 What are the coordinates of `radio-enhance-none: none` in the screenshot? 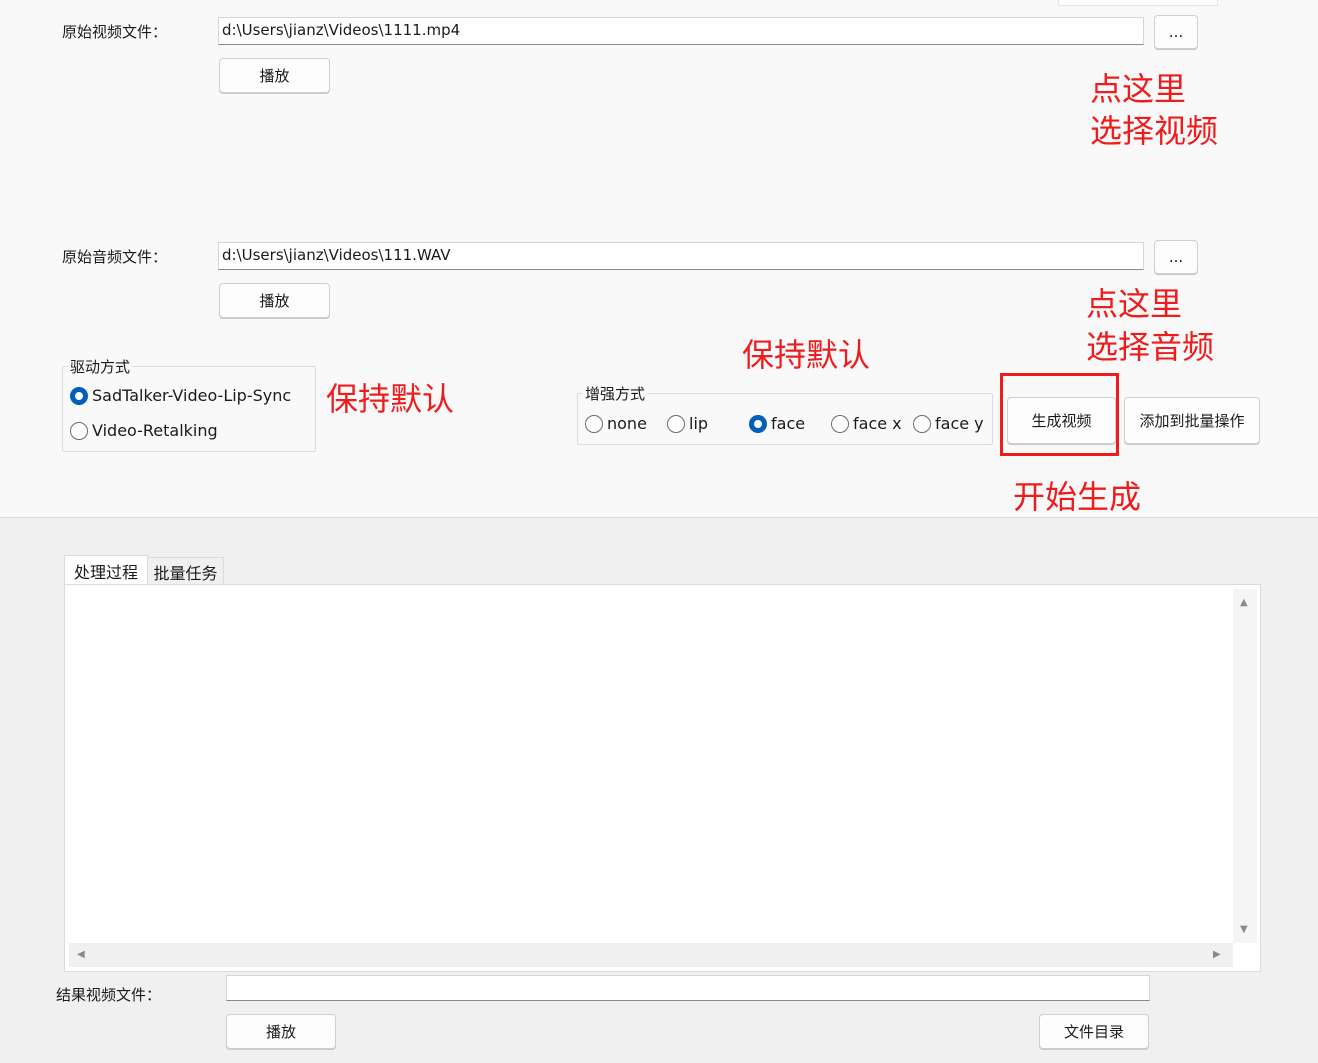 It's located at (616, 423).